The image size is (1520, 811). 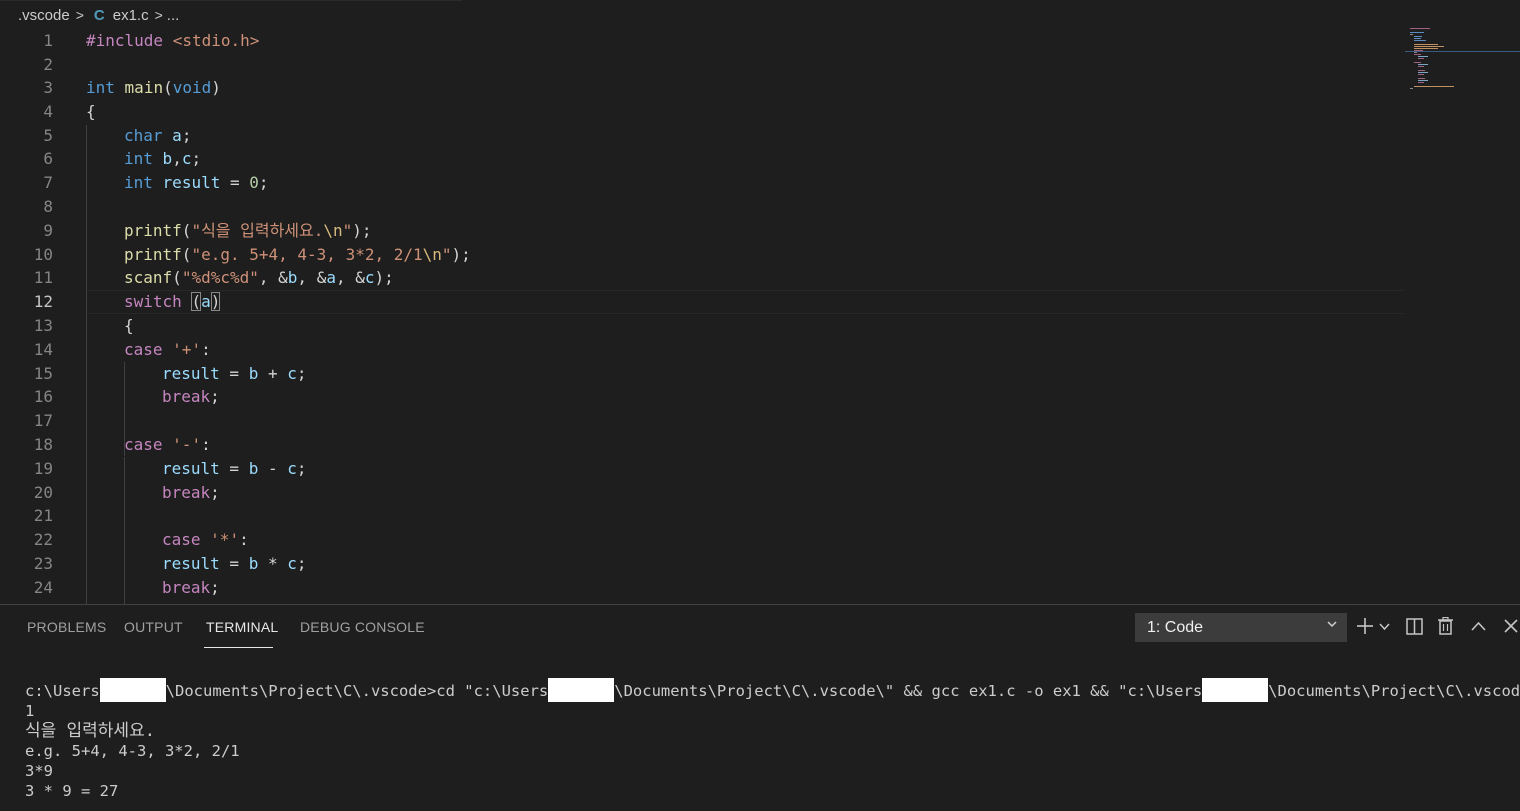 What do you see at coordinates (1175, 627) in the screenshot?
I see `terminal-select-value: 1: Code` at bounding box center [1175, 627].